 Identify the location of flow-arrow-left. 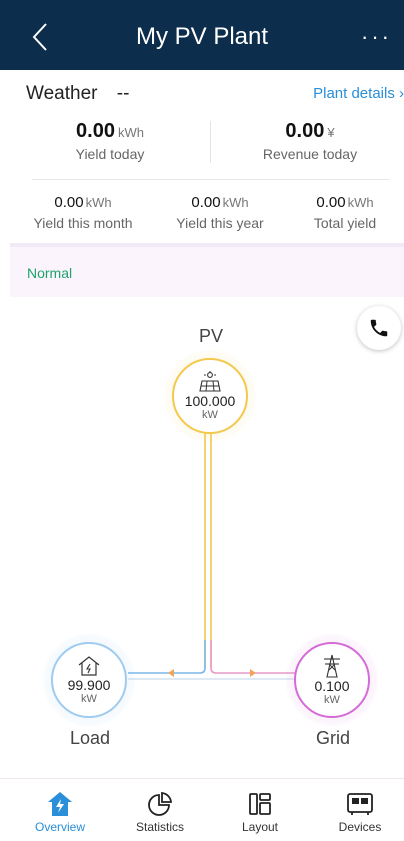
(171, 673).